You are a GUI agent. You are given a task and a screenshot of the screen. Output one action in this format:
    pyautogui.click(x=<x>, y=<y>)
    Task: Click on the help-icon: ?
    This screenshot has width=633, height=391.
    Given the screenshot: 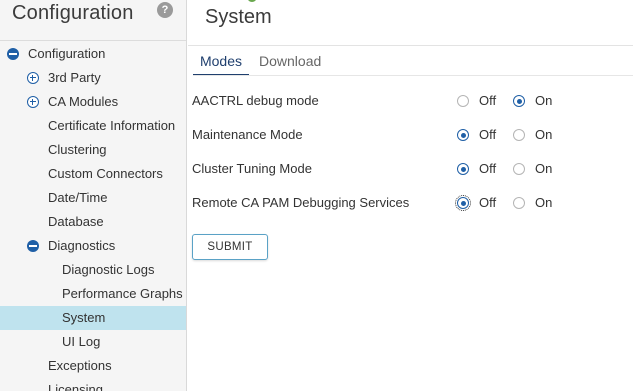 What is the action you would take?
    pyautogui.click(x=165, y=10)
    